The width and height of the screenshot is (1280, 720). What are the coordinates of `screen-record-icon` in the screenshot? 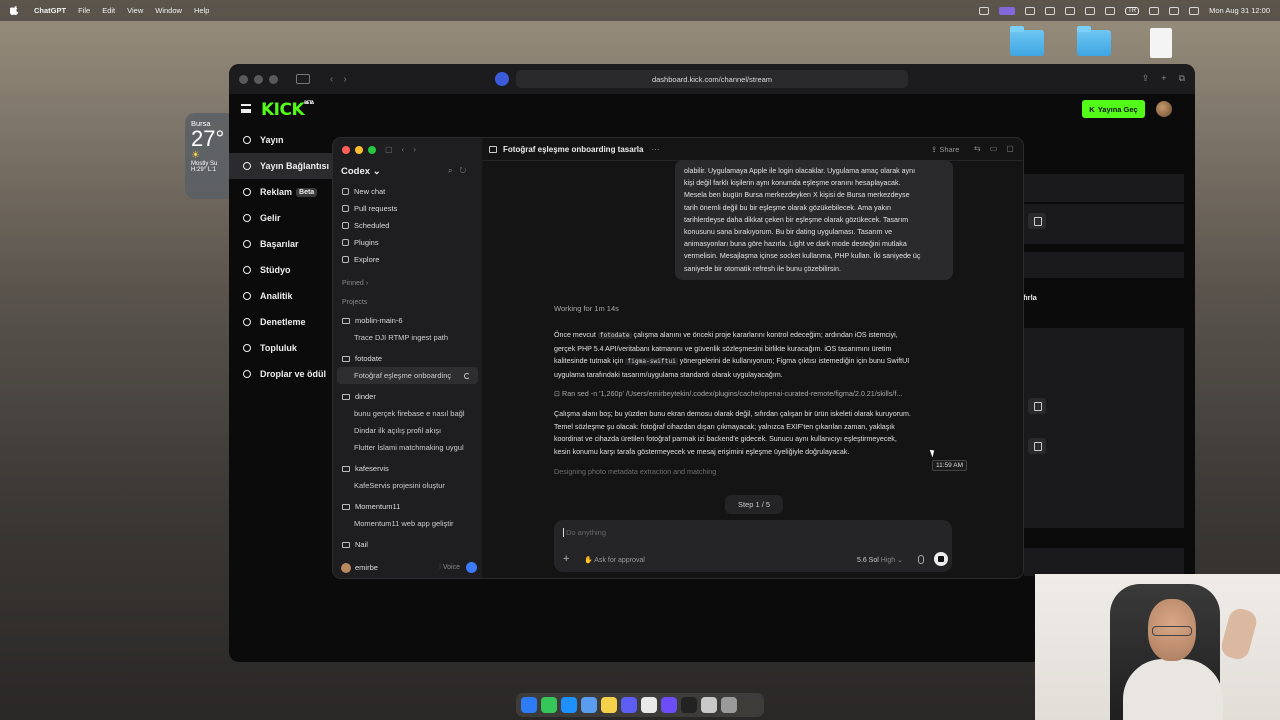 It's located at (1007, 10).